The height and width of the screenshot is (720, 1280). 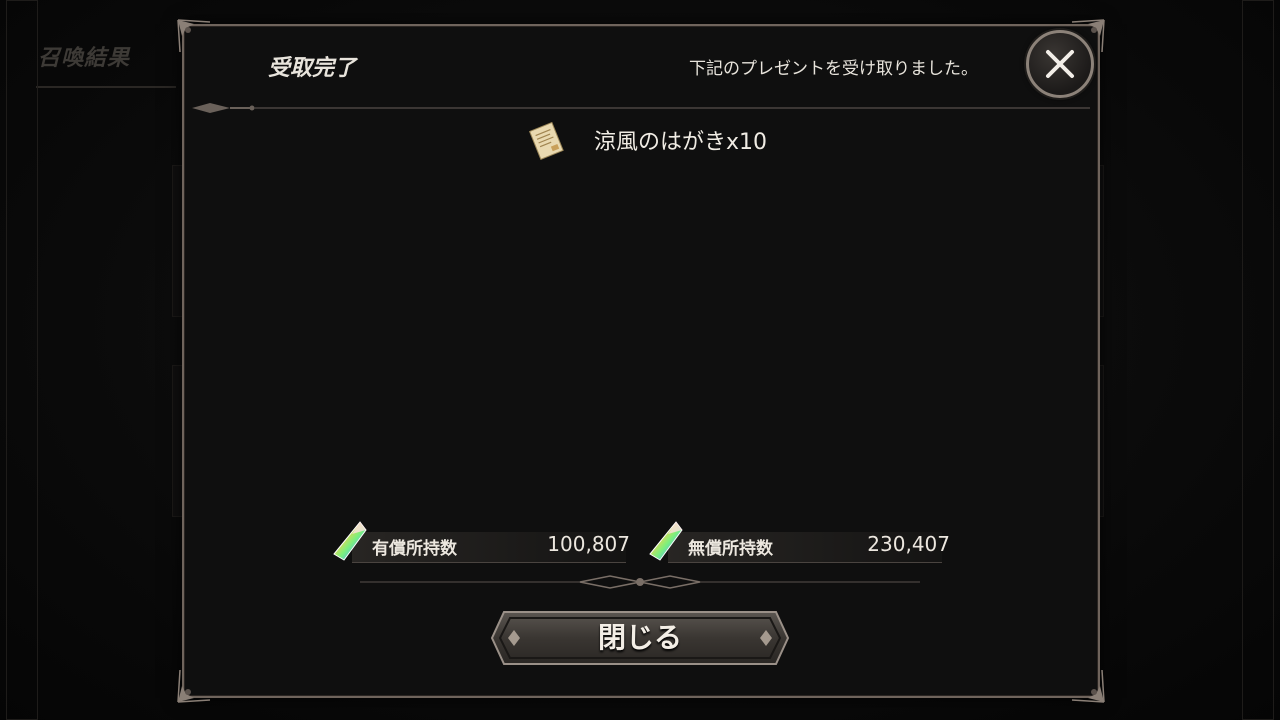 I want to click on reward-name: 涼風のはがきx10, so click(x=681, y=142).